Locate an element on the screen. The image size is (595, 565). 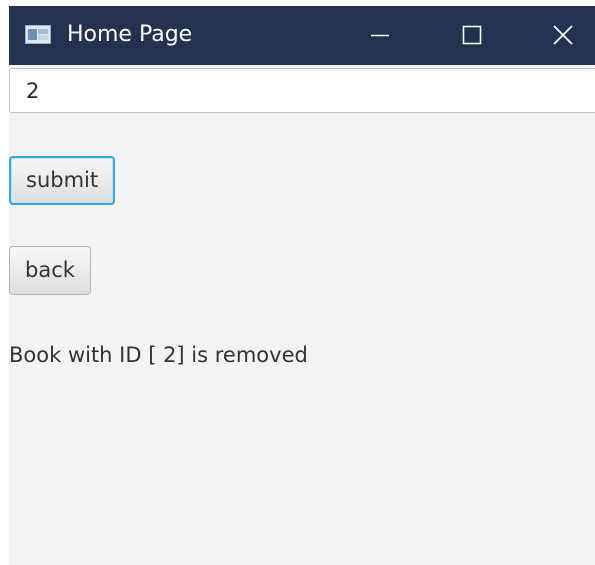
close-button is located at coordinates (563, 35).